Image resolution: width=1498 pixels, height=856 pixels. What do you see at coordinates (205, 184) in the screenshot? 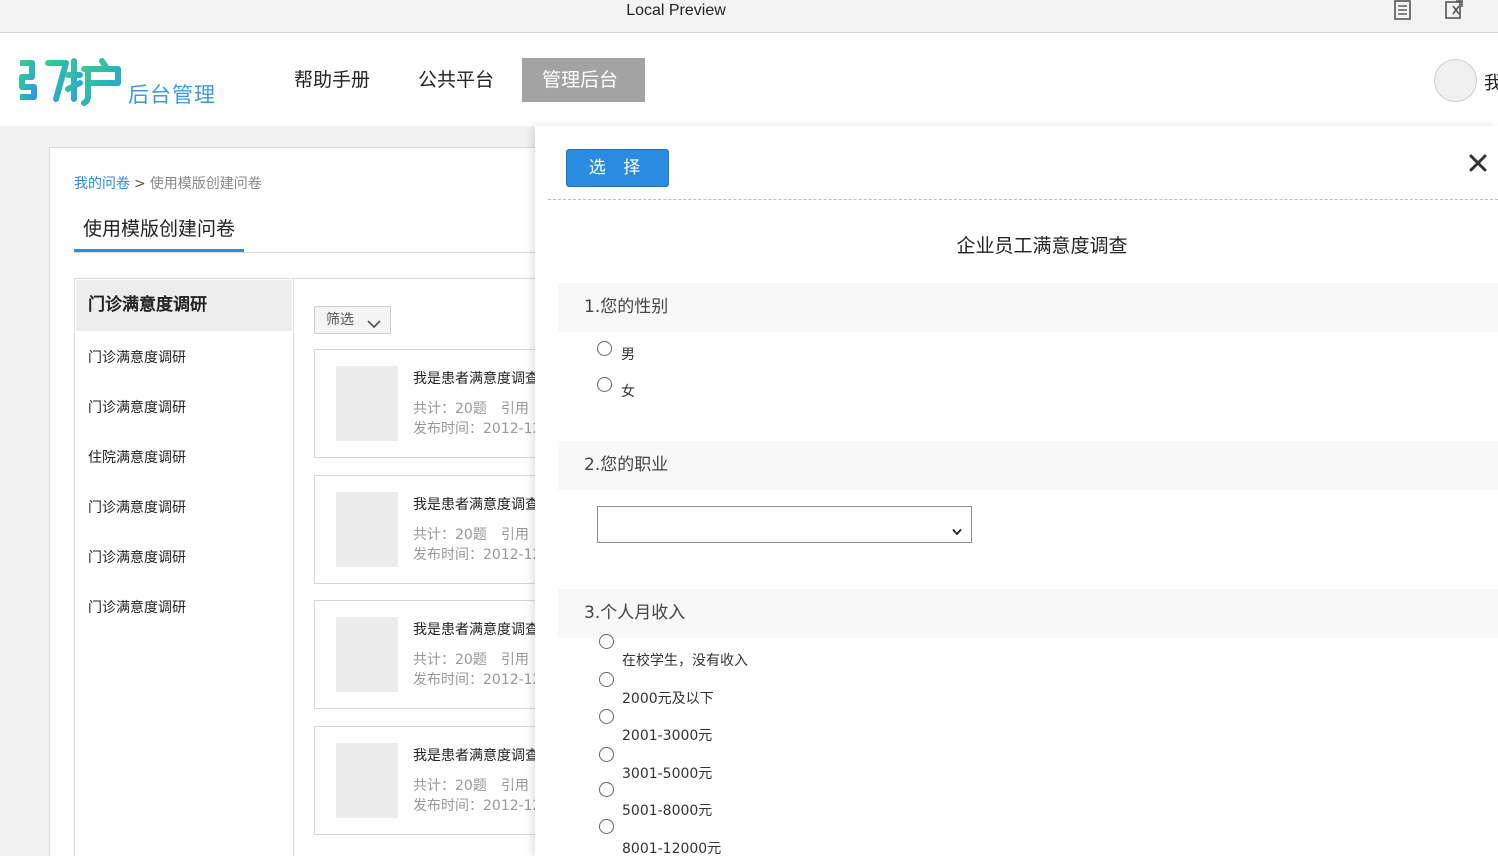
I see `breadcrumb-current: 使用模版创建问卷` at bounding box center [205, 184].